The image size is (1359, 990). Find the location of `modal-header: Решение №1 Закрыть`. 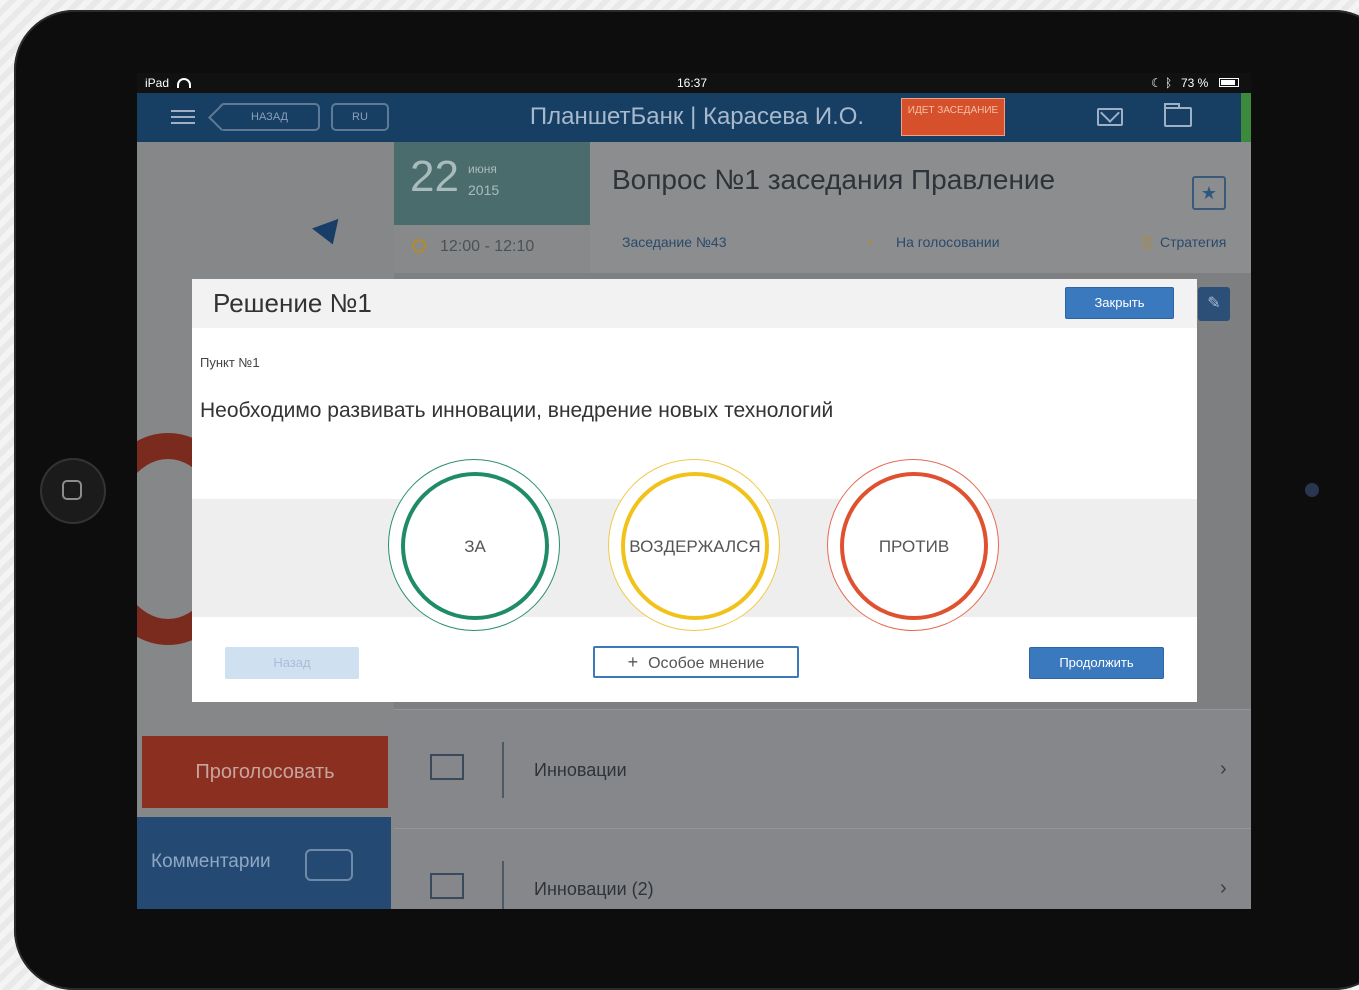

modal-header: Решение №1 Закрыть is located at coordinates (694, 303).